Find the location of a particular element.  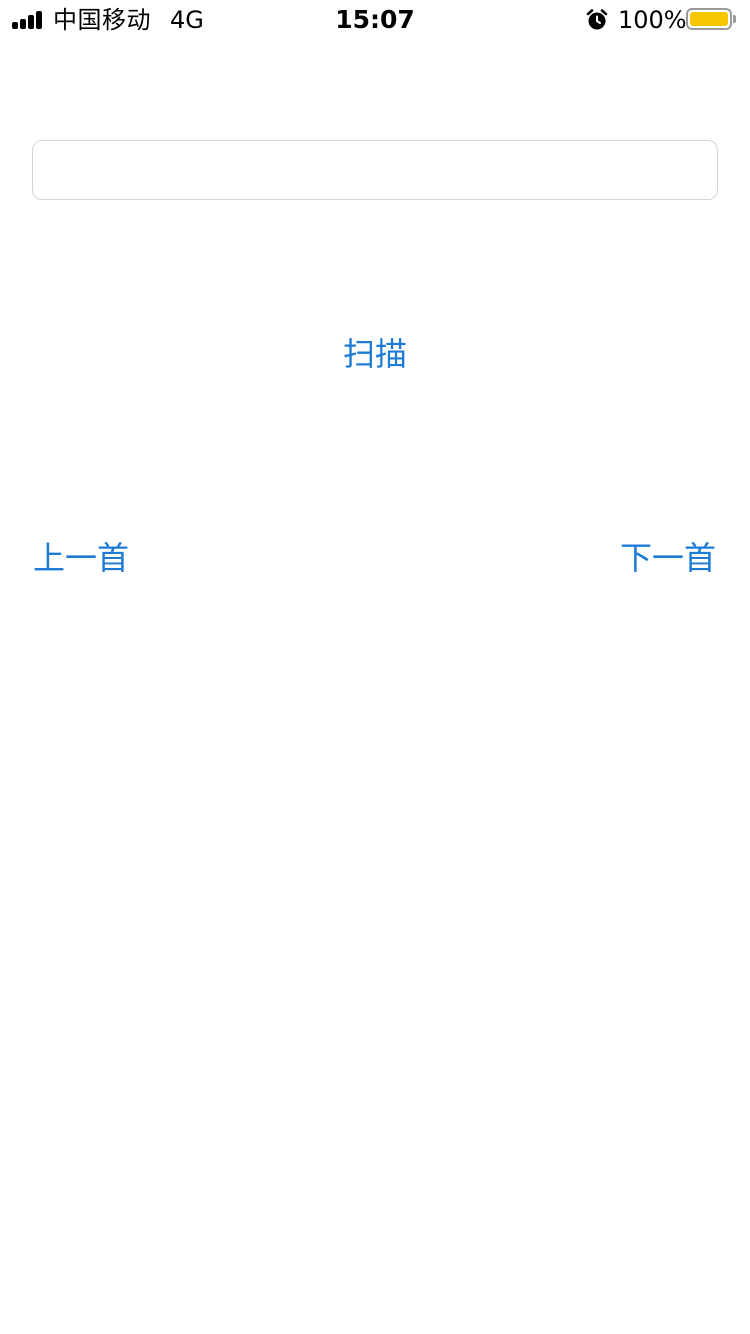

battery-level-fill is located at coordinates (709, 19).